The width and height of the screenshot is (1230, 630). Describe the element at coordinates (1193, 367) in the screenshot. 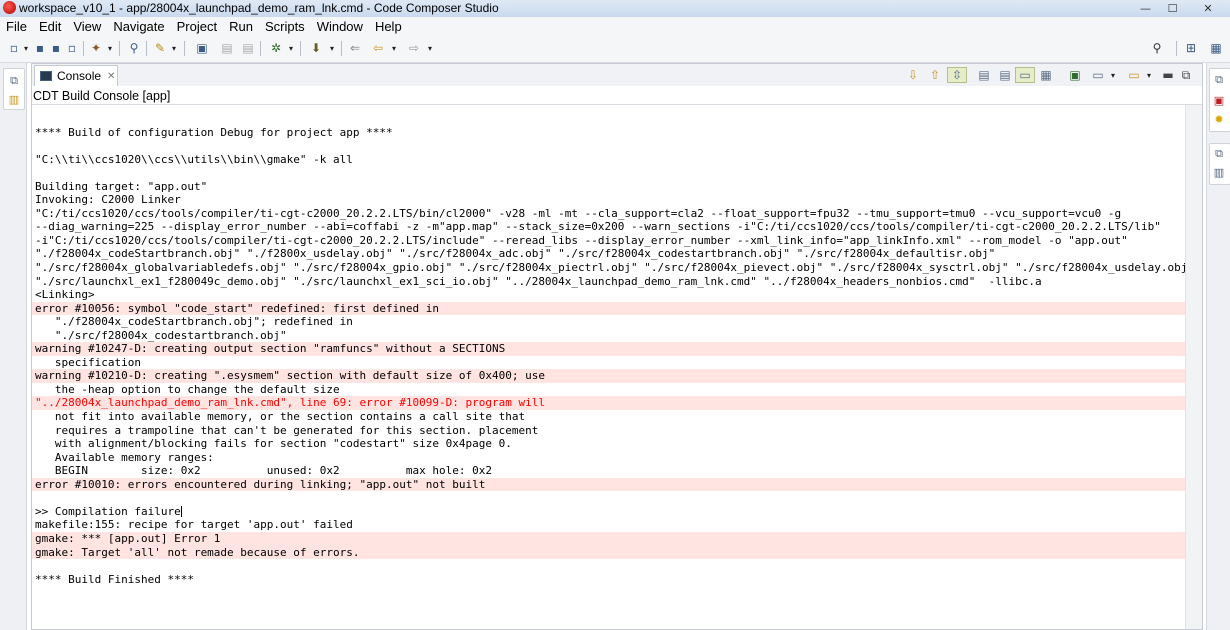

I see `vertical-scrollbar` at that location.